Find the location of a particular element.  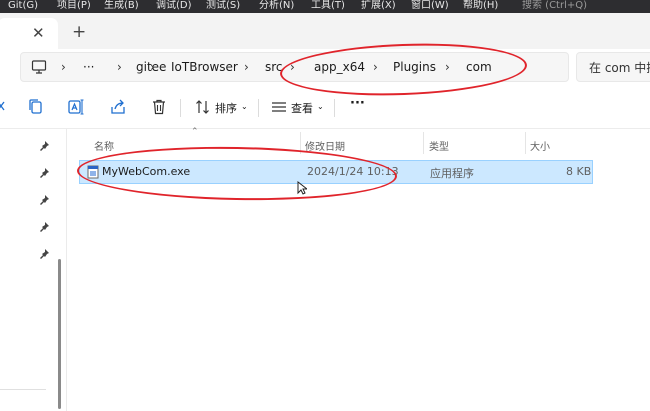

tab-strip: ✕ + is located at coordinates (325, 31).